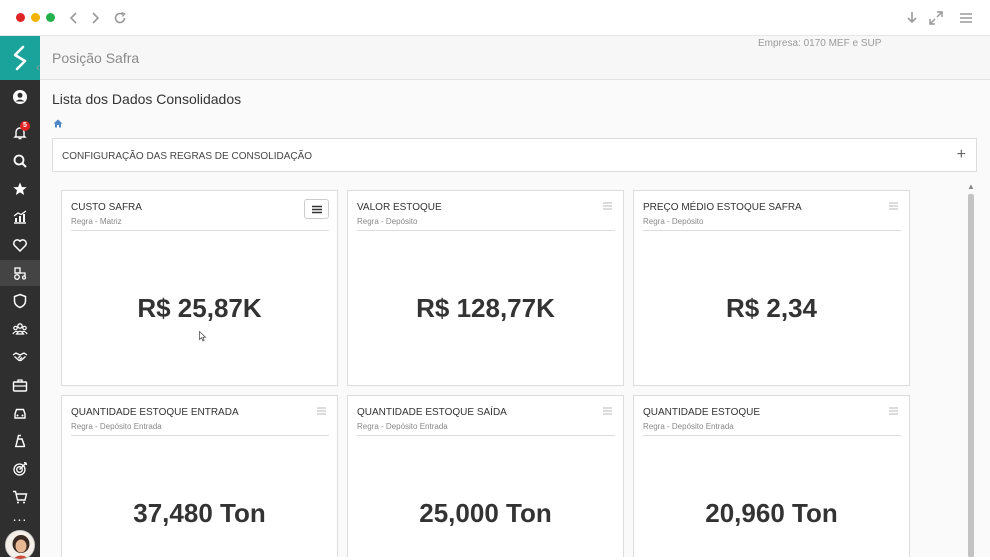 This screenshot has height=560, width=990. What do you see at coordinates (771, 308) in the screenshot?
I see `card-value: R$ 2,34` at bounding box center [771, 308].